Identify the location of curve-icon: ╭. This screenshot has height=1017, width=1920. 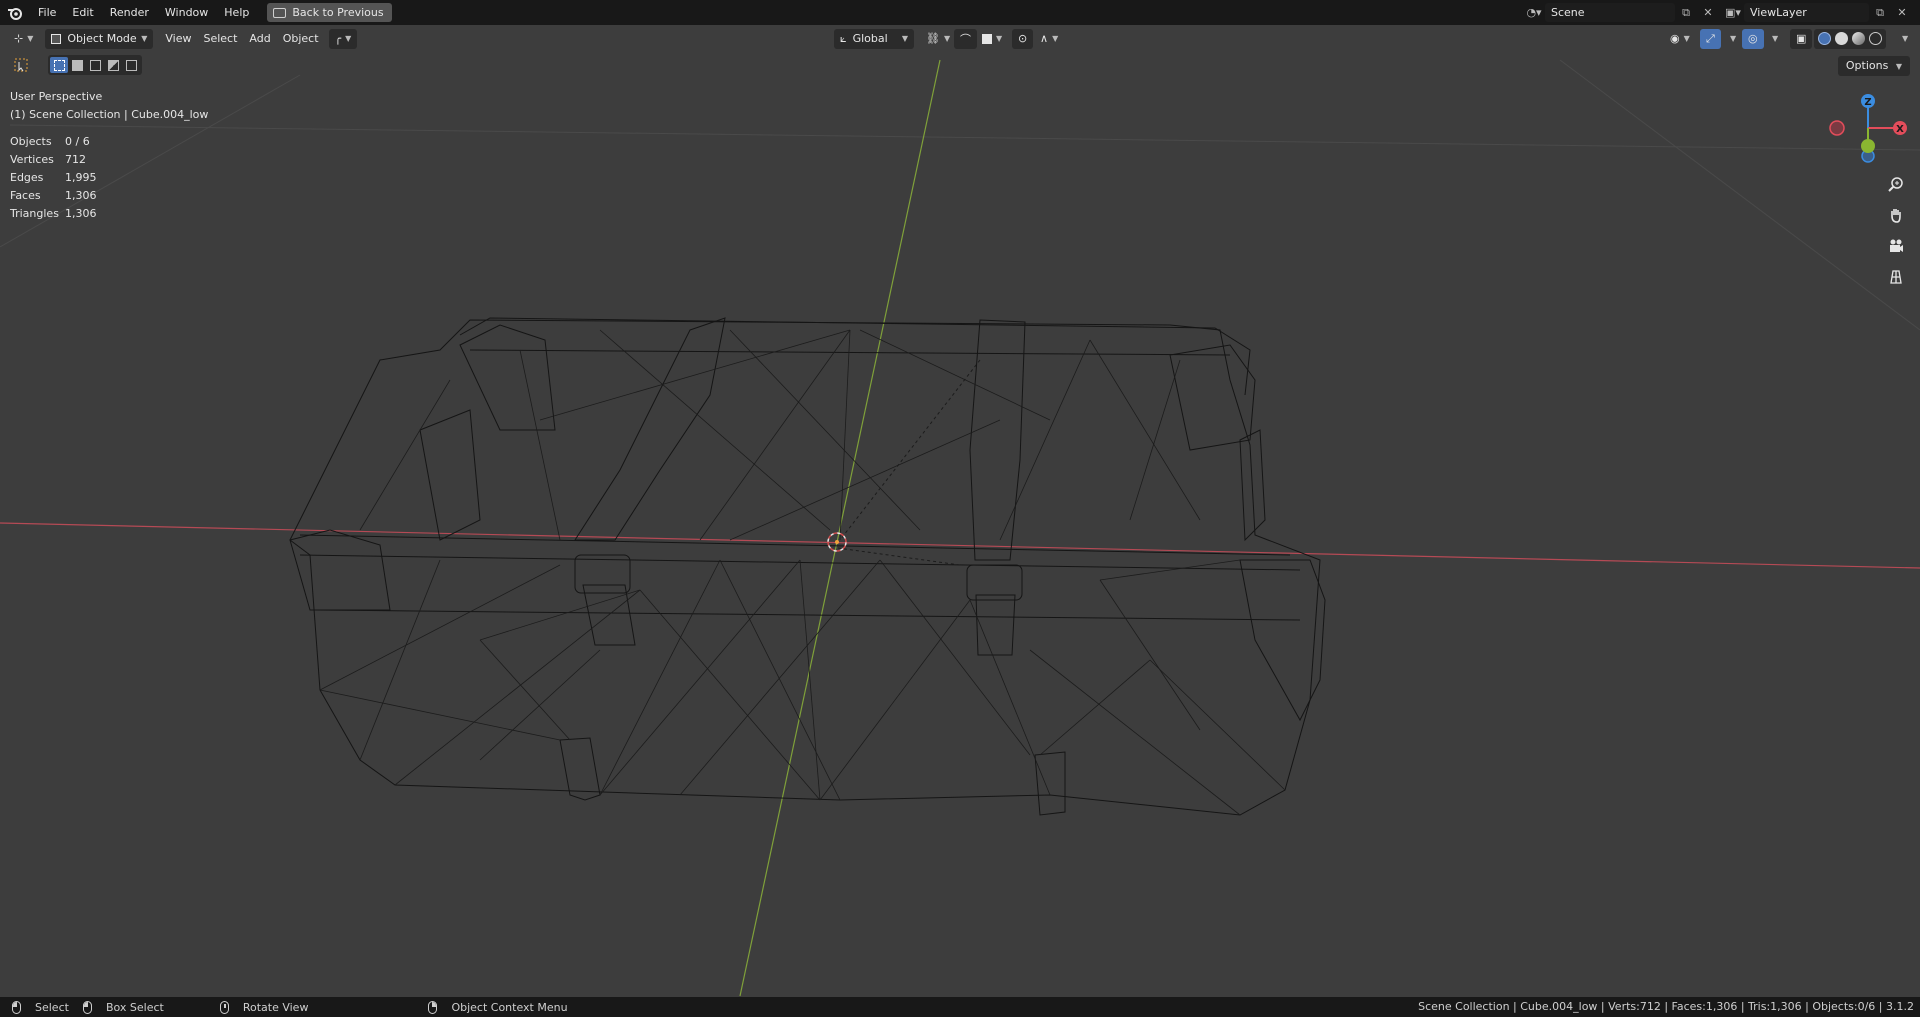
(338, 38).